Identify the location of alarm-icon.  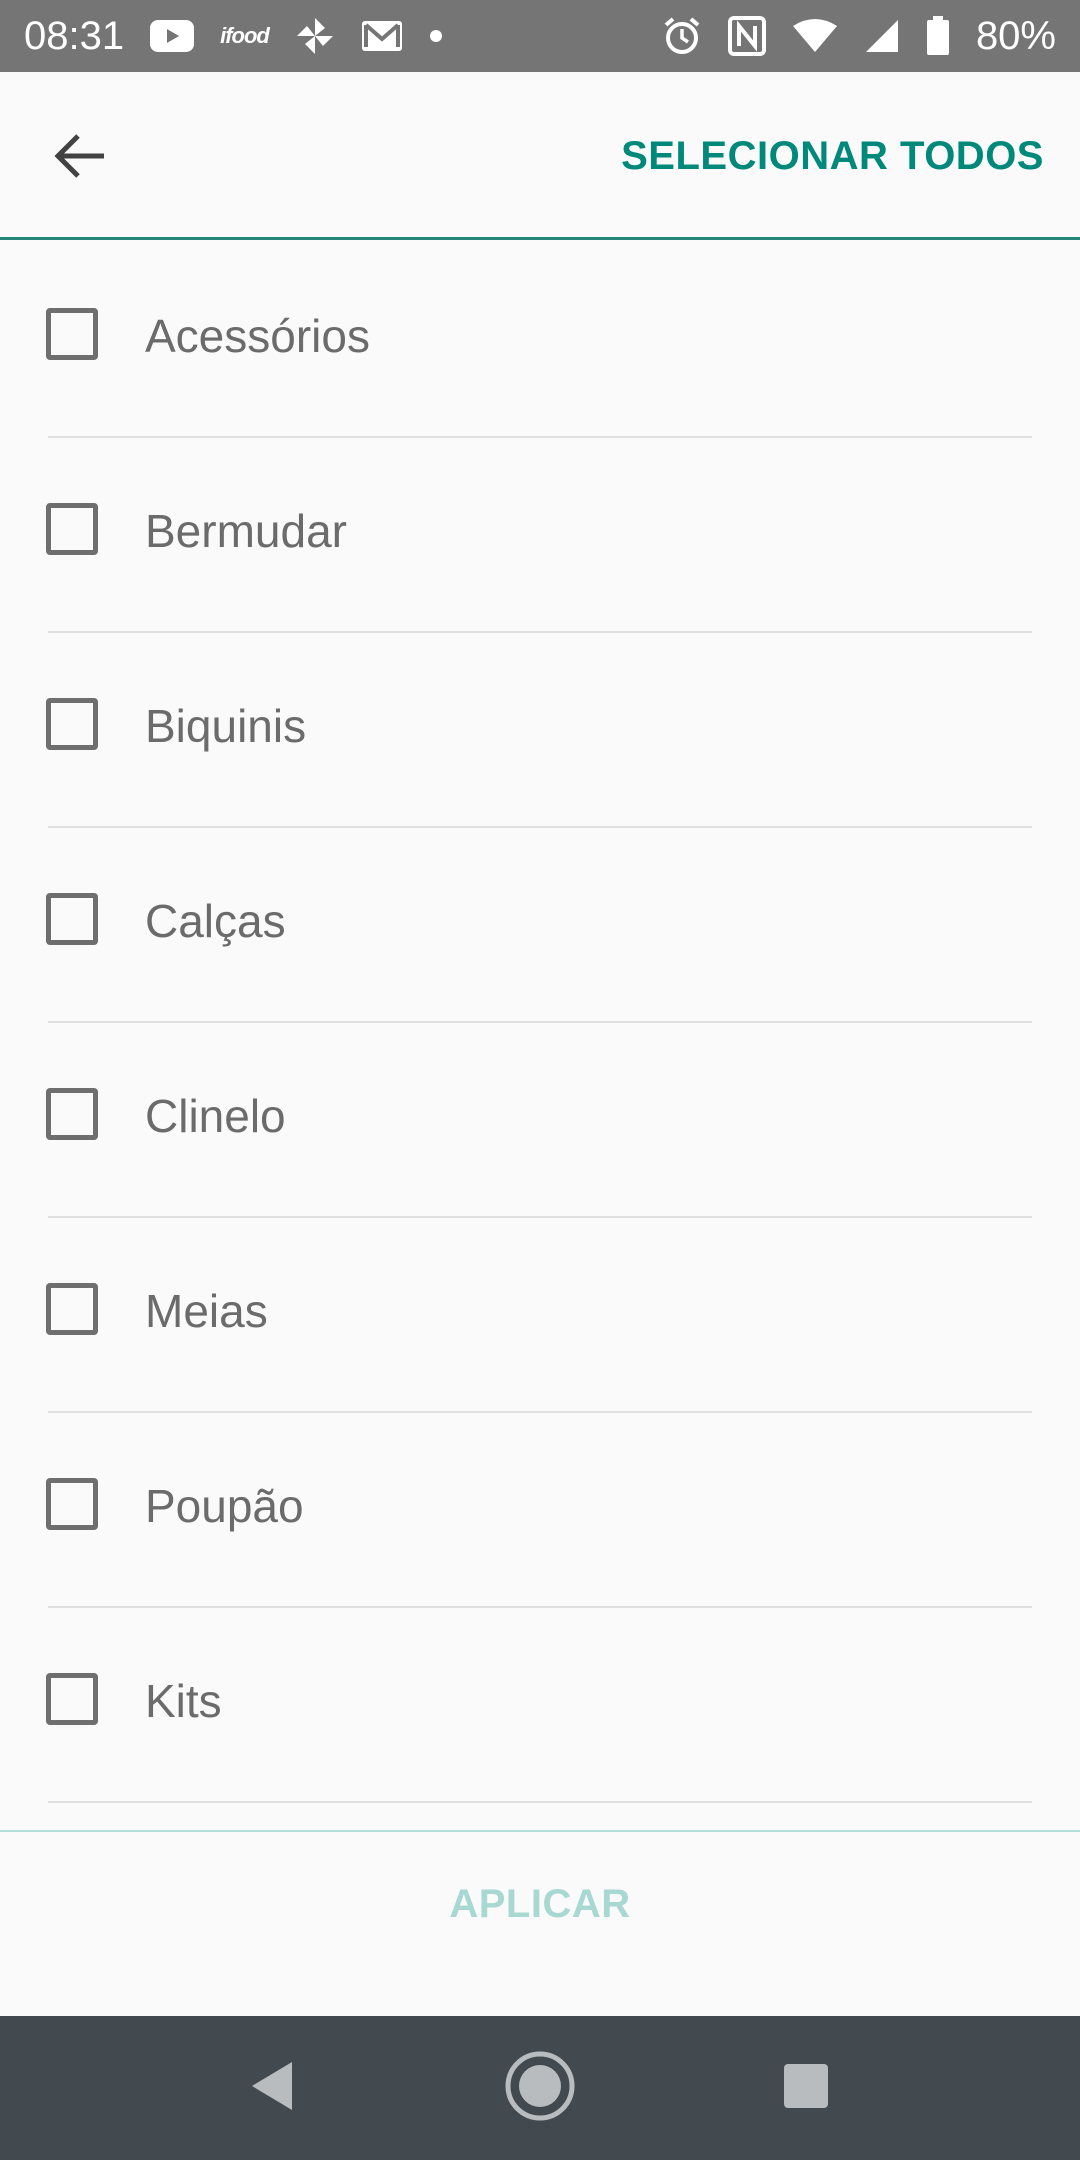
(682, 36).